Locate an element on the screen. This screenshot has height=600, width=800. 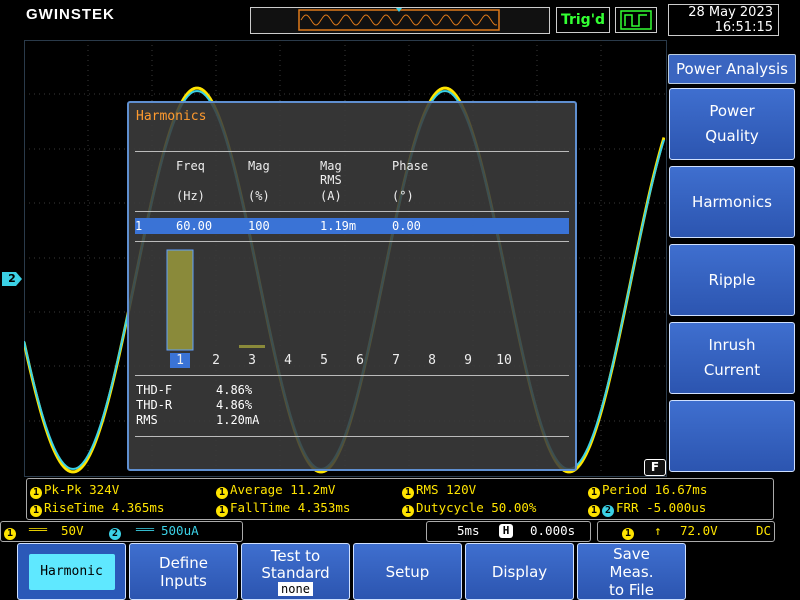
overview-waveform is located at coordinates (399, 19).